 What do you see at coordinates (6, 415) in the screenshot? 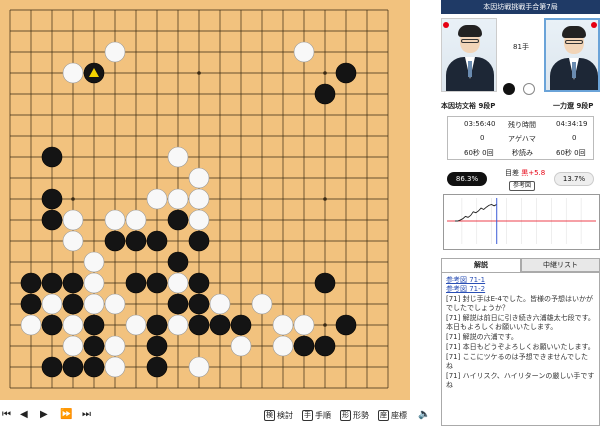
I see `first-move-button: ⏮` at bounding box center [6, 415].